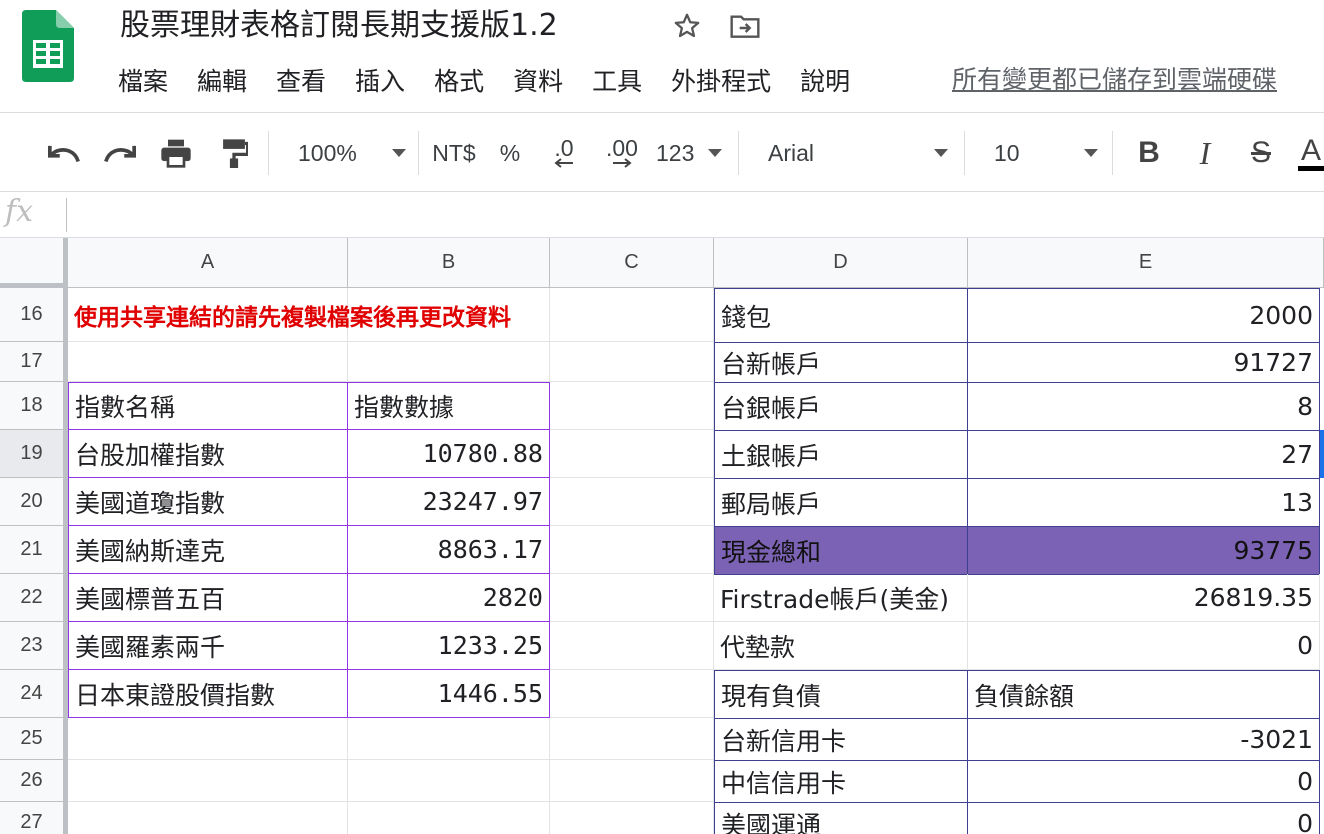 This screenshot has width=1324, height=834. I want to click on index-header-name: 指數名稱, so click(208, 406).